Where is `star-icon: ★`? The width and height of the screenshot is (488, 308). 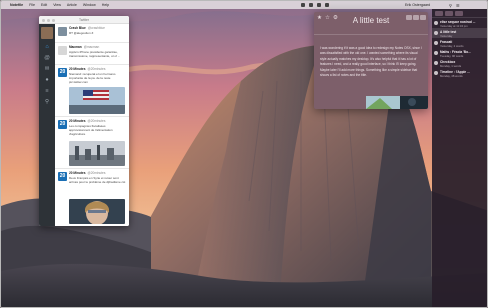
star-icon: ★ is located at coordinates (319, 18).